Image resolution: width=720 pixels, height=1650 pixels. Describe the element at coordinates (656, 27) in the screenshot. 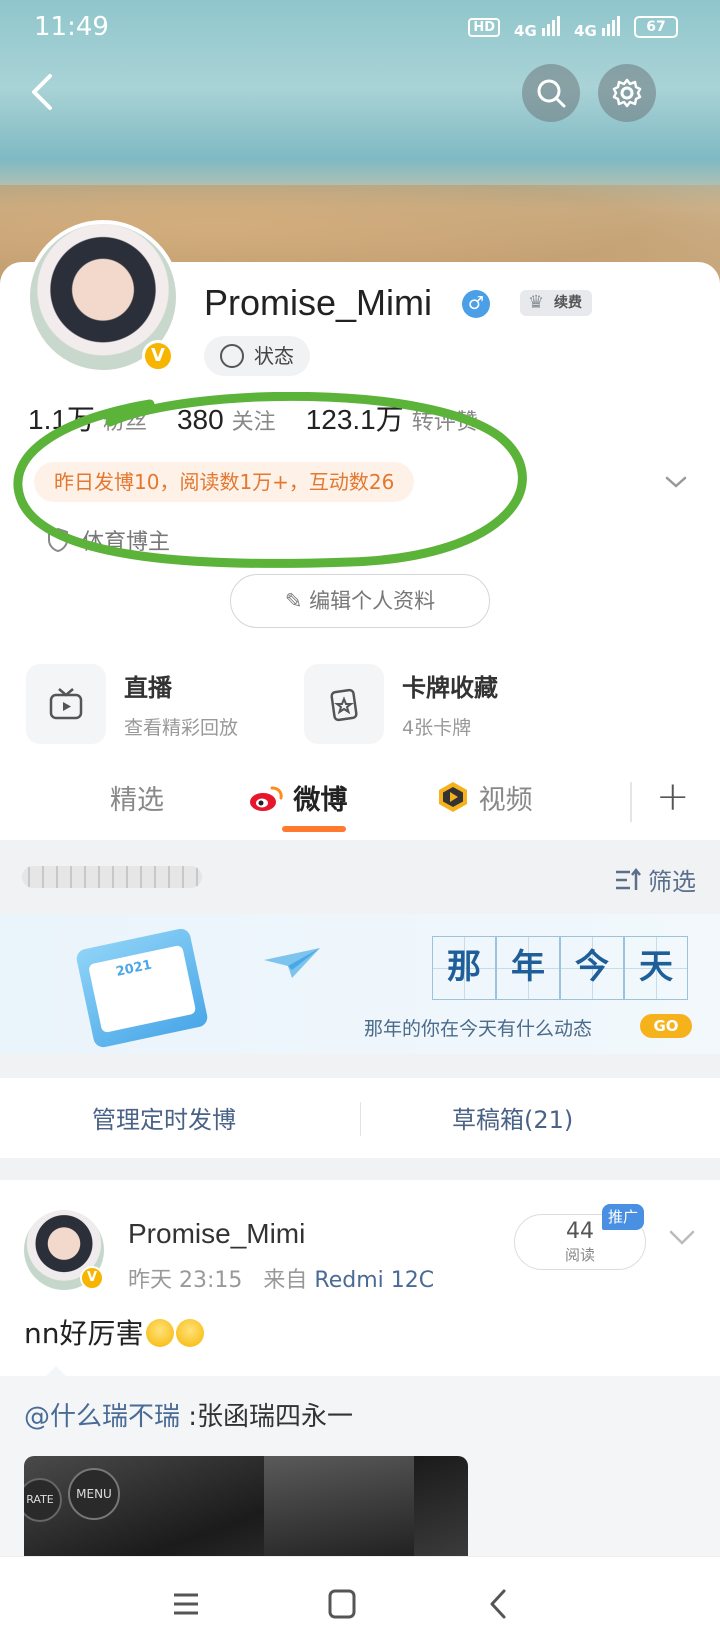

I see `battery-icon: 67` at that location.